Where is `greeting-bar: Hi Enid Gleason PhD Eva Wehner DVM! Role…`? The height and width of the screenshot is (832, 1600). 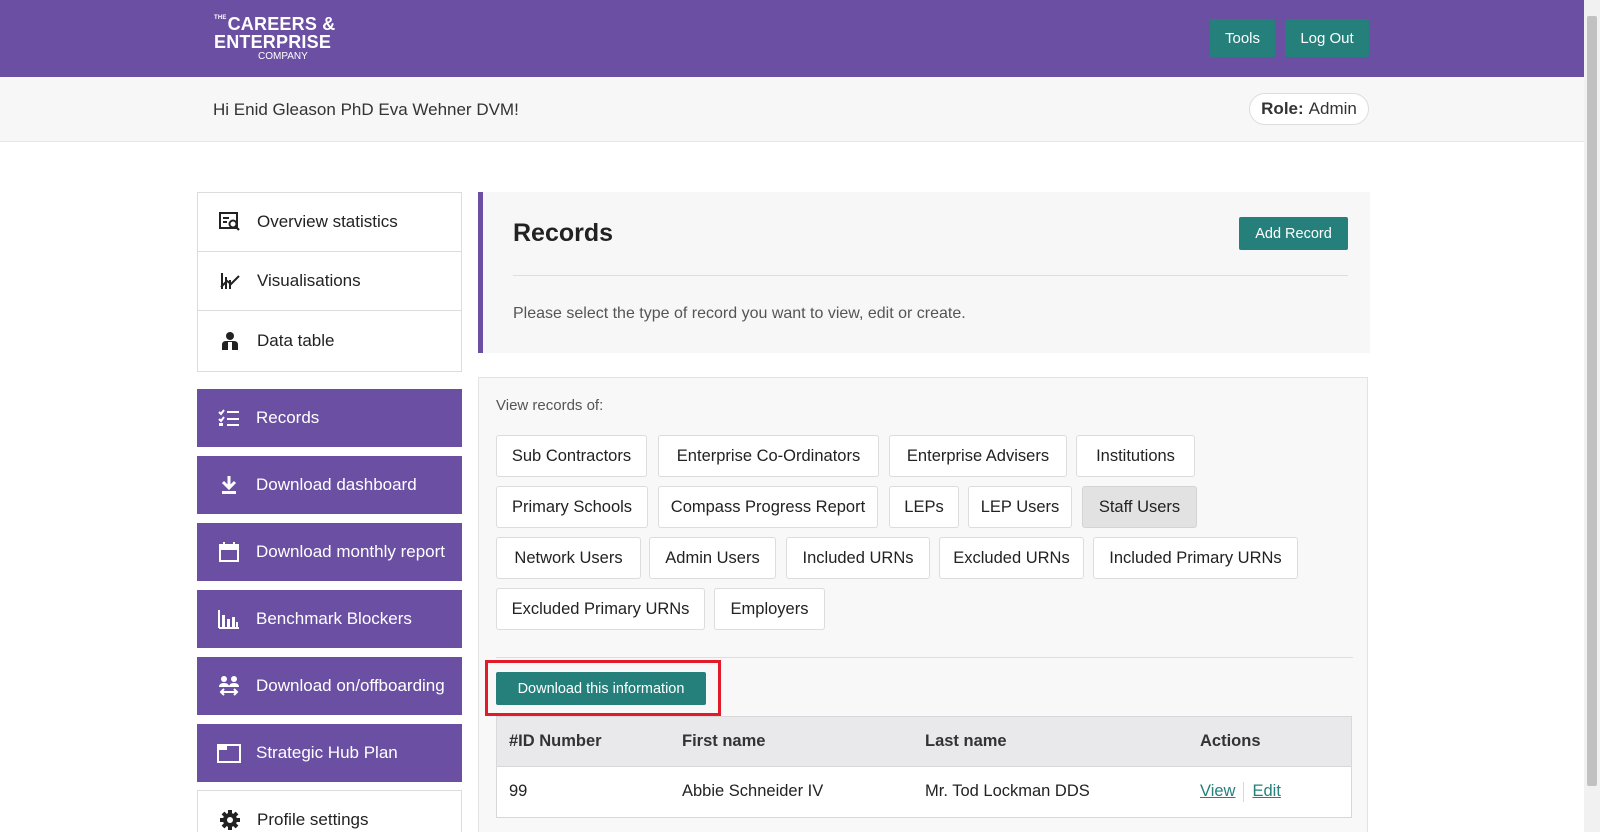 greeting-bar: Hi Enid Gleason PhD Eva Wehner DVM! Role… is located at coordinates (792, 109).